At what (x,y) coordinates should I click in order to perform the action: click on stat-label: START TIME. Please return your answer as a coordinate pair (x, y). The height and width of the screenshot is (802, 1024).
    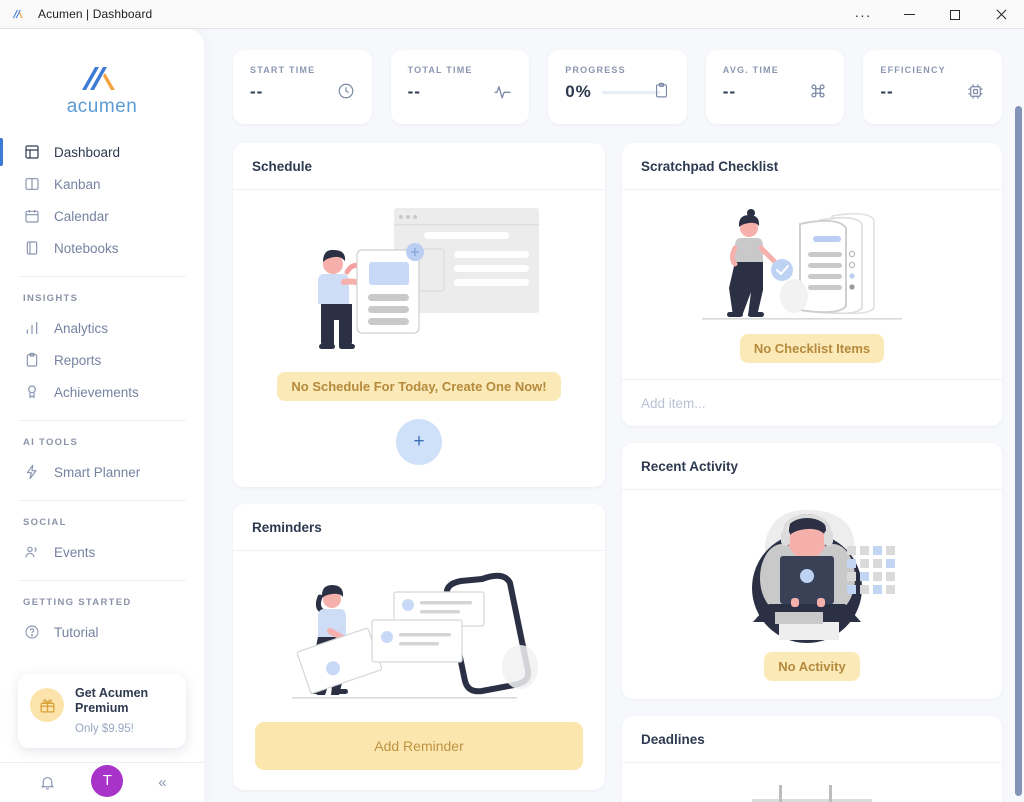
    Looking at the image, I should click on (283, 70).